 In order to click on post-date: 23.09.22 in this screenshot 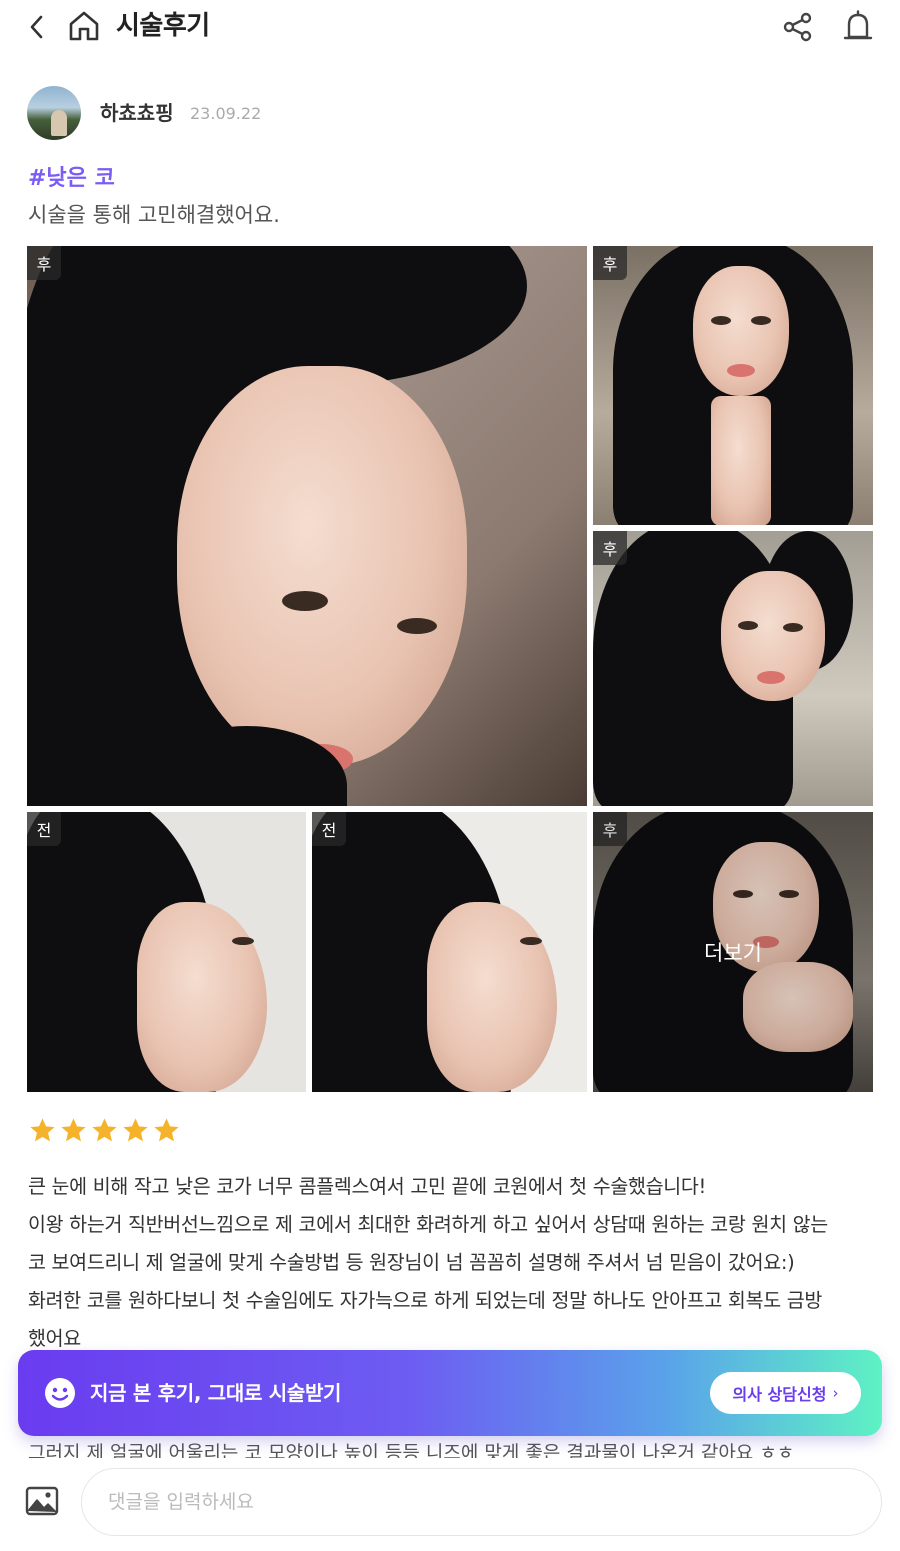, I will do `click(226, 113)`.